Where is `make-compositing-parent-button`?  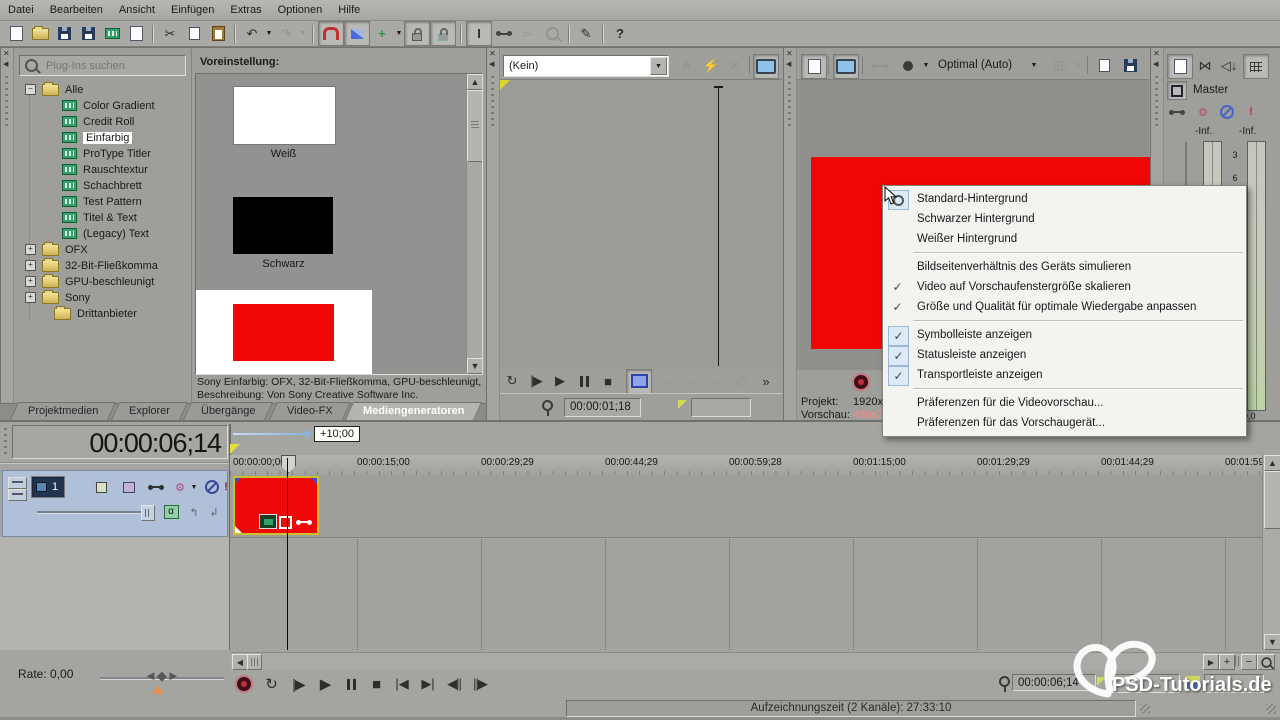
make-compositing-parent-button is located at coordinates (194, 512).